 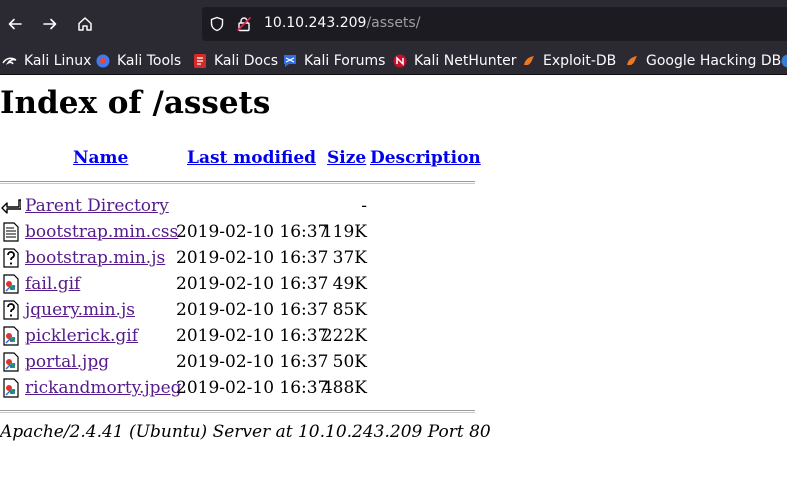 What do you see at coordinates (52, 284) in the screenshot?
I see `file-link: fail.gif` at bounding box center [52, 284].